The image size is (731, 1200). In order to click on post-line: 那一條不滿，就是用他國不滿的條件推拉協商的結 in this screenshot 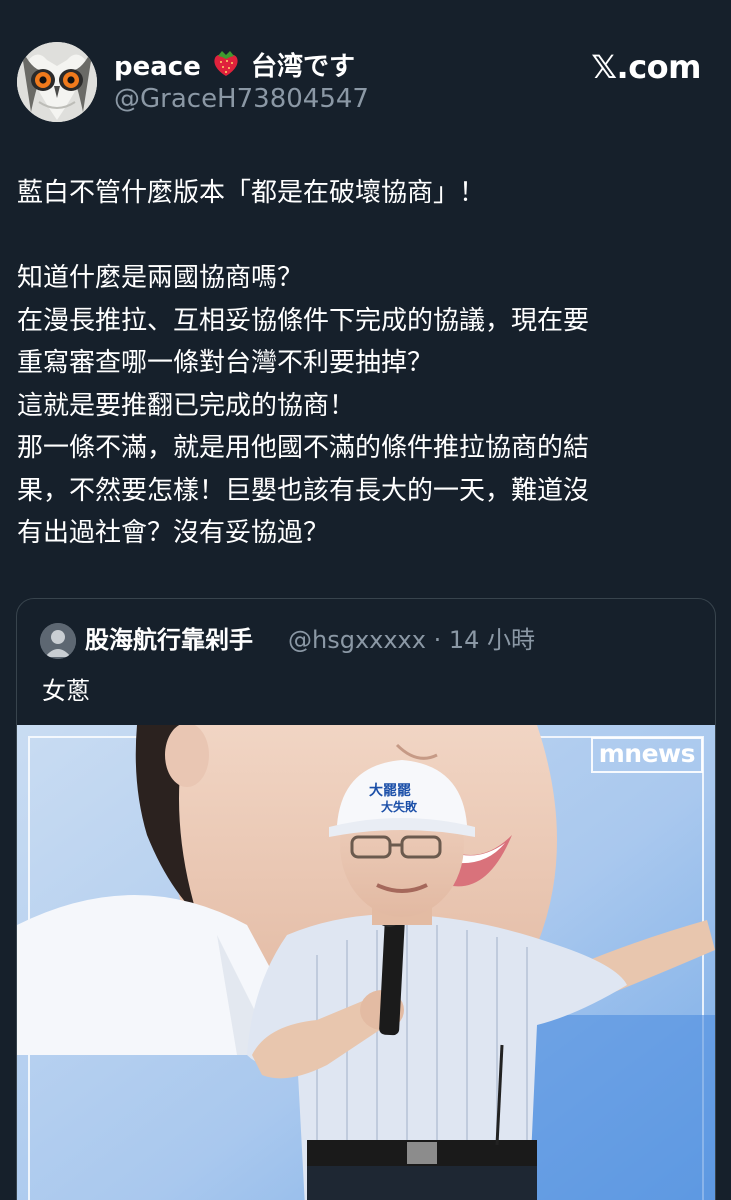, I will do `click(303, 448)`.